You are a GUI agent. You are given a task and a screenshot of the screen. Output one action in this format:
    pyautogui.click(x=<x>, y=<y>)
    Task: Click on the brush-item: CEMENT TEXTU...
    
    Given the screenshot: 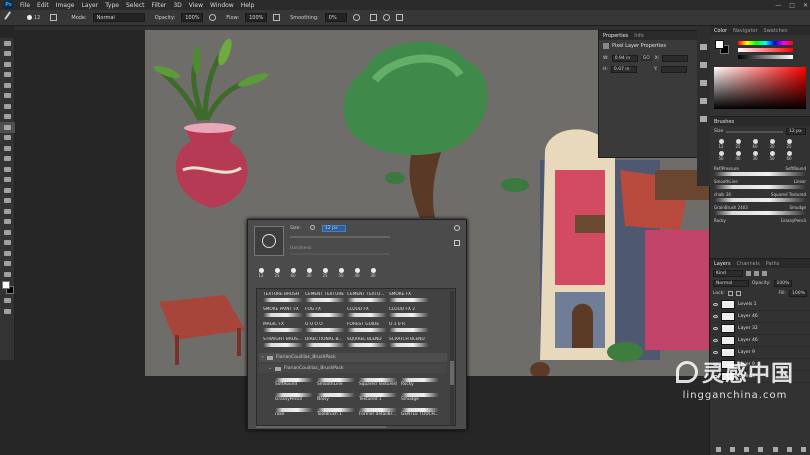 What is the action you would take?
    pyautogui.click(x=367, y=299)
    